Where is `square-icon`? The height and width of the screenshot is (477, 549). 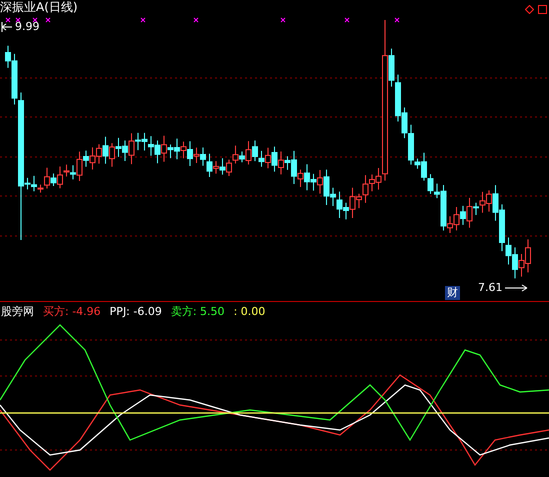
square-icon is located at coordinates (542, 9).